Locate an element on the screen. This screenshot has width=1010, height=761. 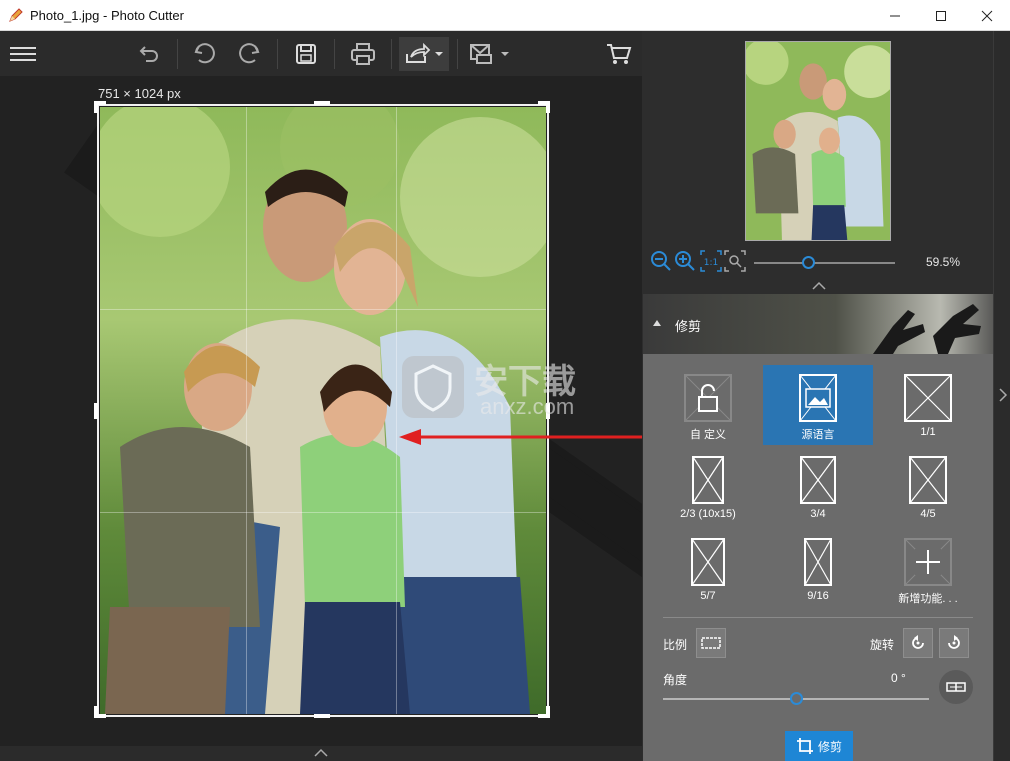
rotate-left-button is located at coordinates (918, 643).